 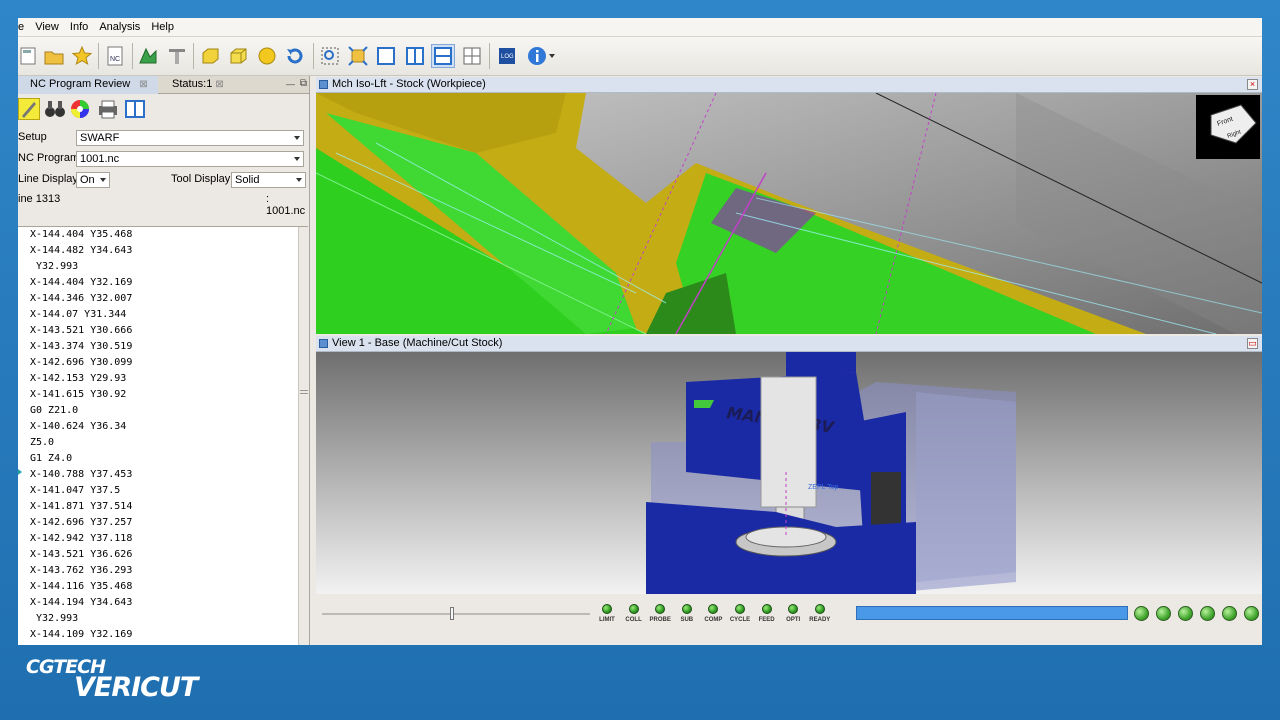 What do you see at coordinates (115, 59) in the screenshot?
I see `svg-text: NC` at bounding box center [115, 59].